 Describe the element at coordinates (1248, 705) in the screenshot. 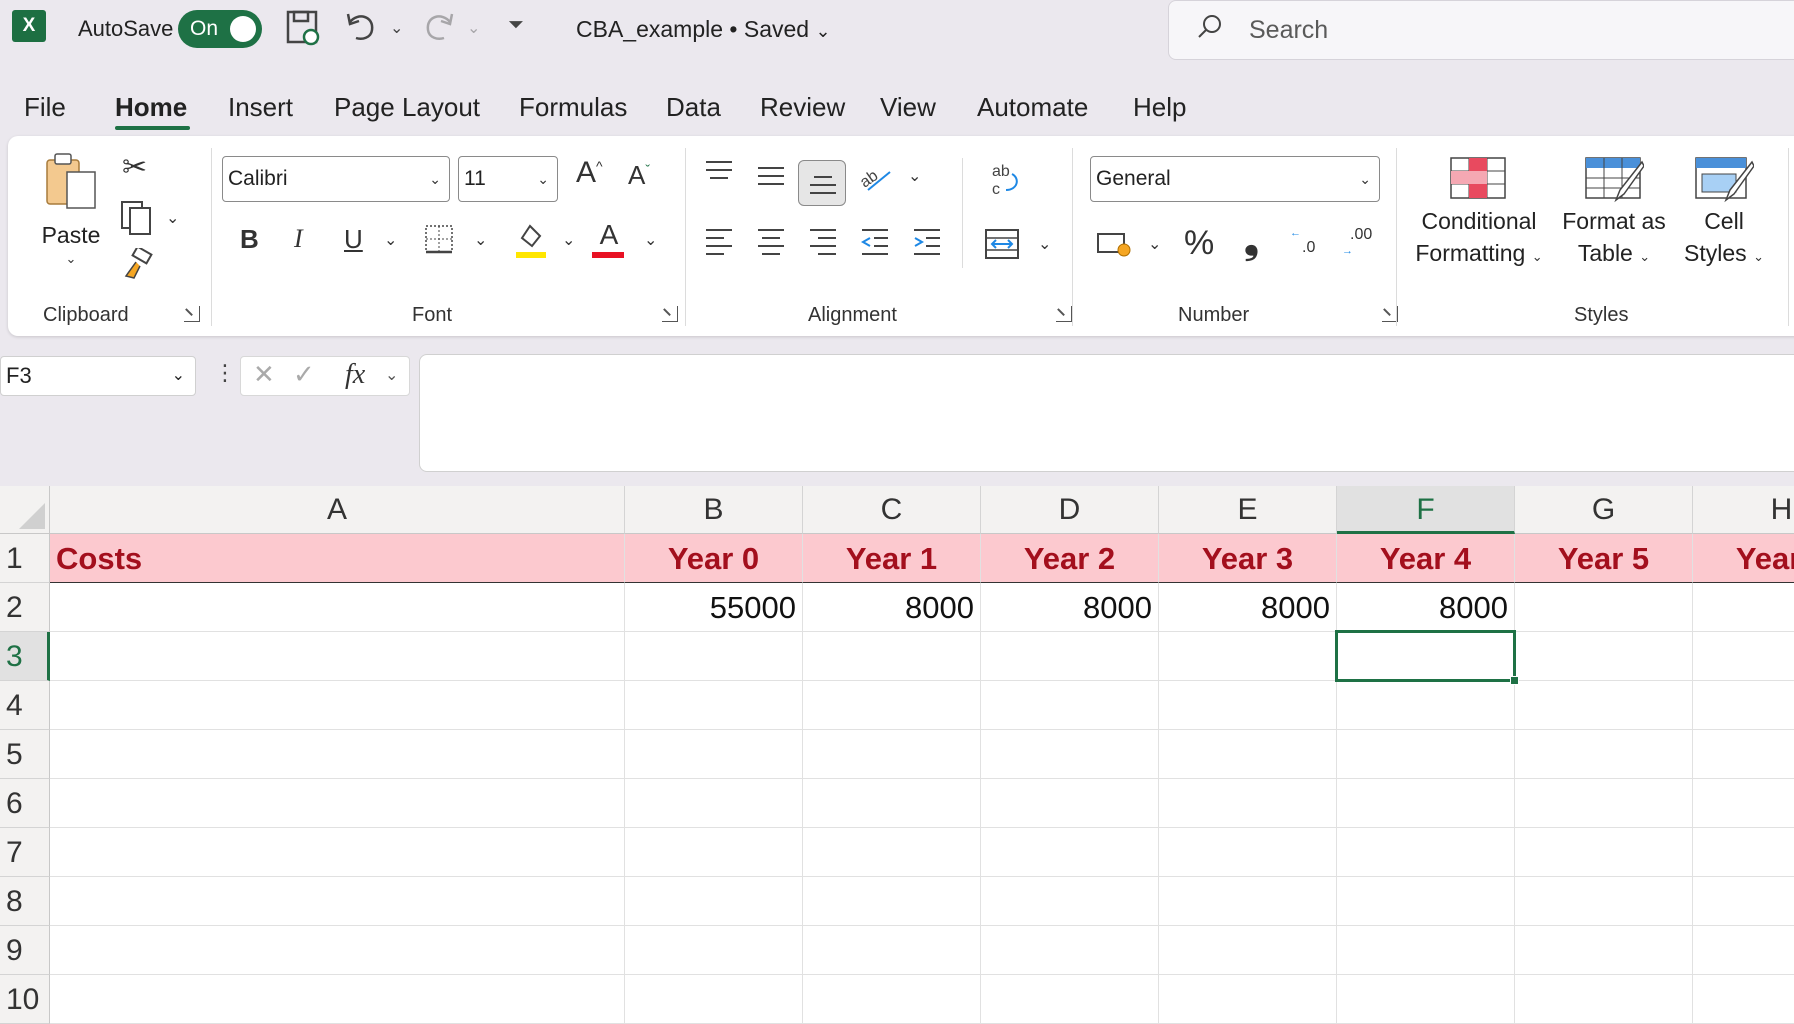

I see `cell-e4` at that location.